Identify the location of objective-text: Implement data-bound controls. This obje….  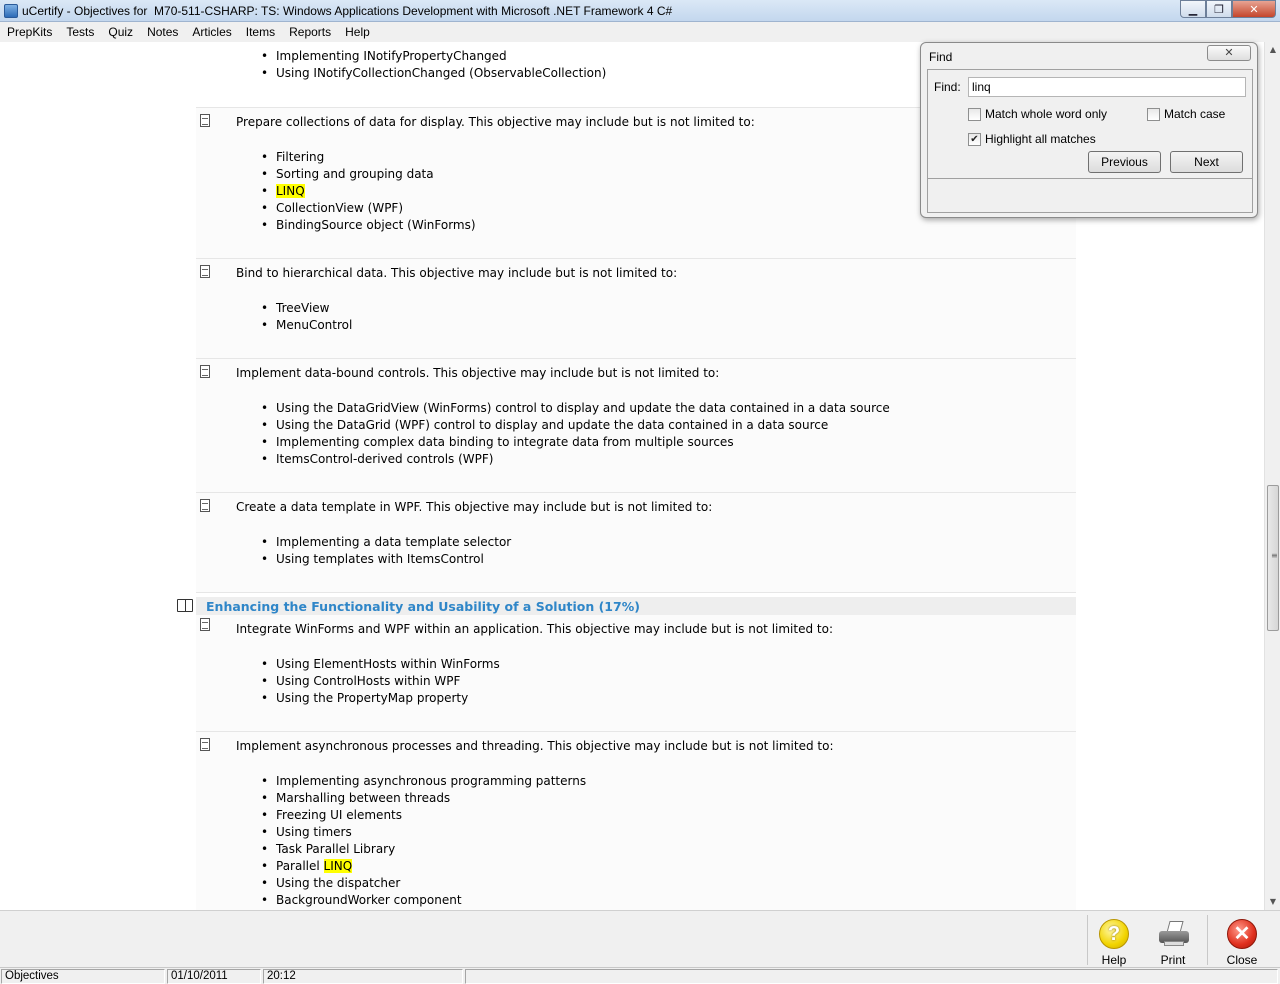
(478, 373).